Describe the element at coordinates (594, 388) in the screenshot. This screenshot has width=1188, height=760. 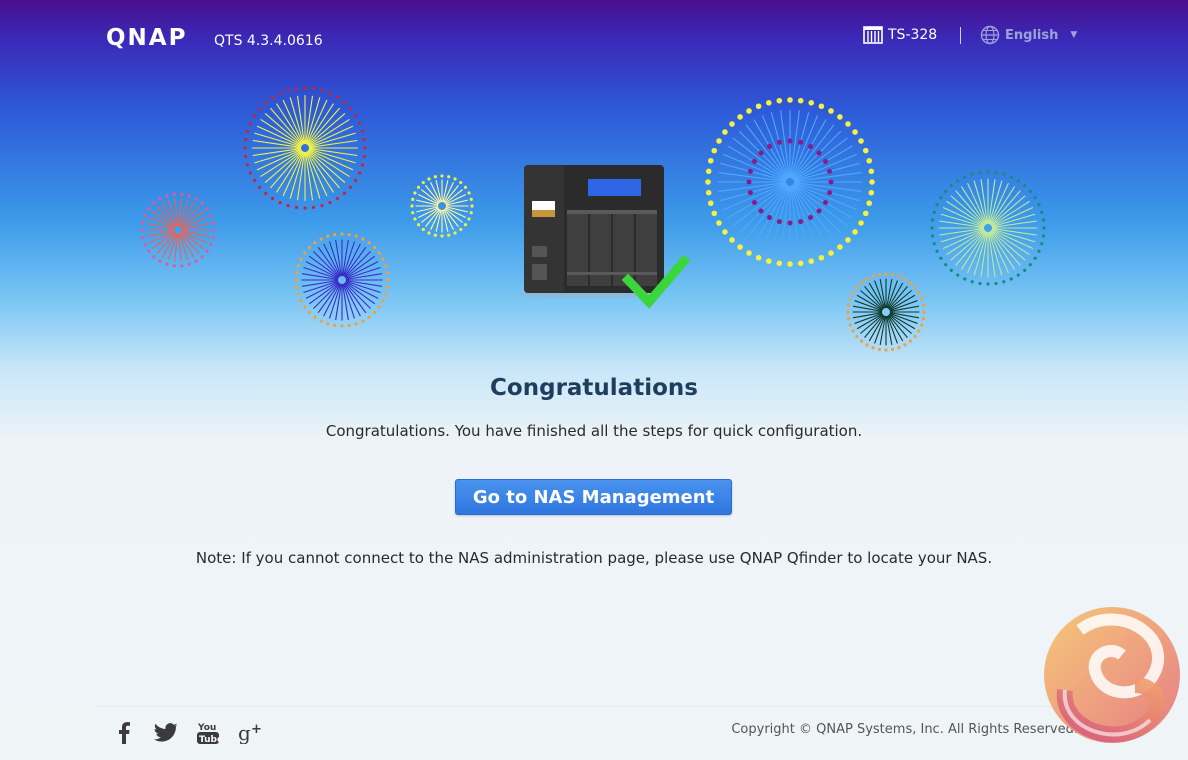
I see `page-title: Congratulations` at that location.